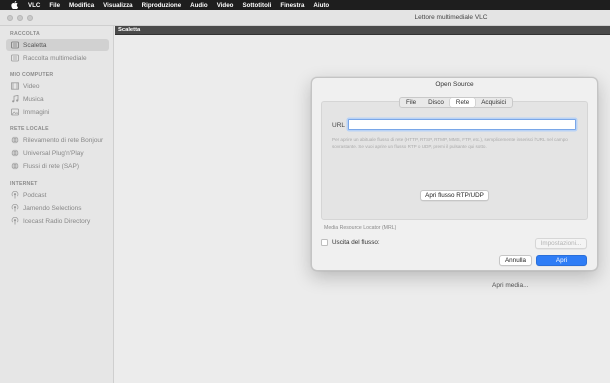 This screenshot has height=383, width=610. Describe the element at coordinates (31, 86) in the screenshot. I see `sidebar-item-label: Video` at that location.